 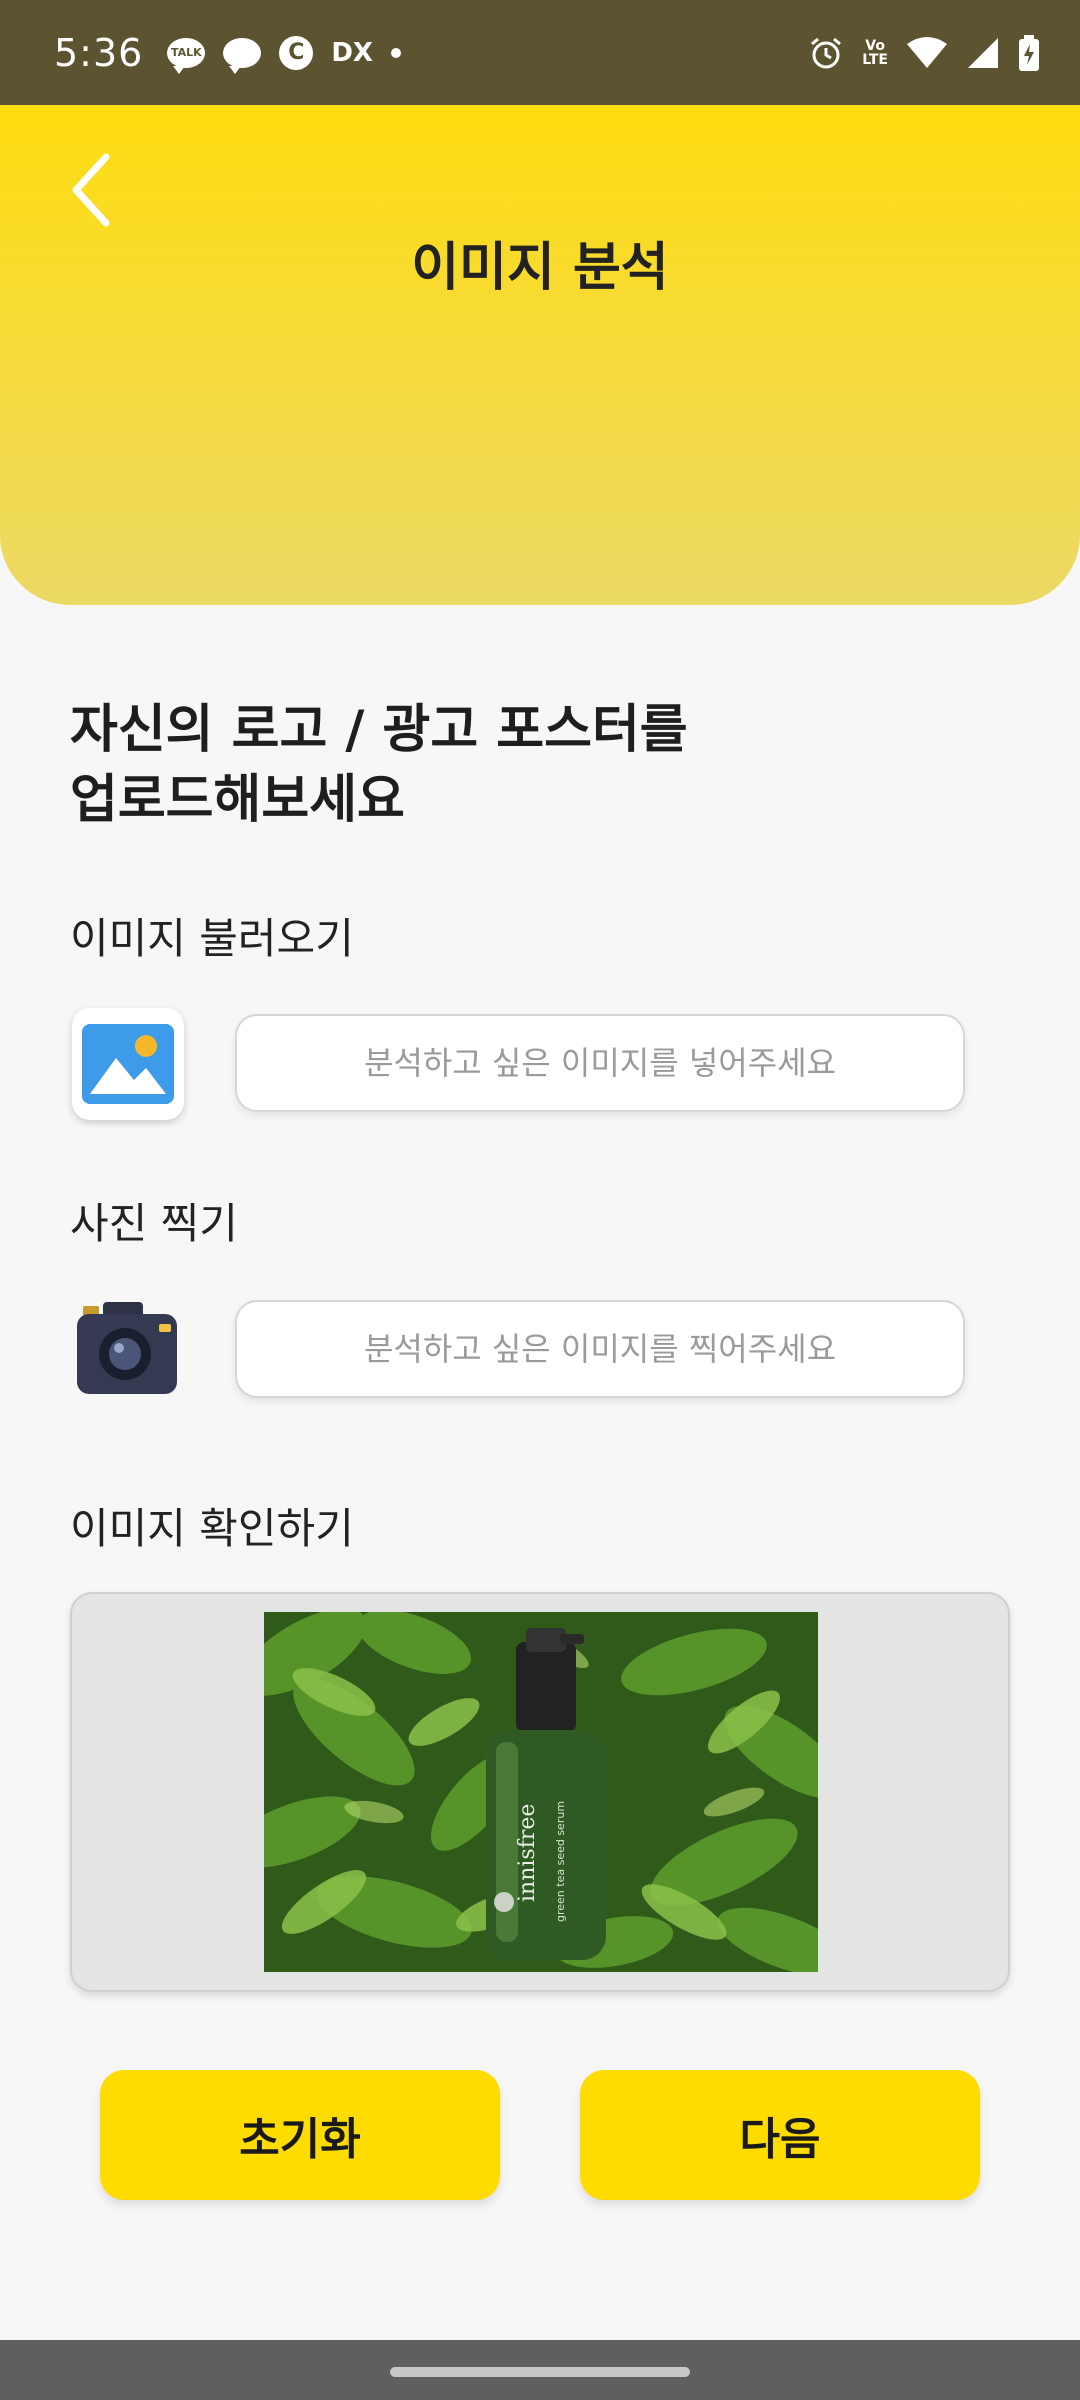 I want to click on upload-heading-line2: 업로드해보세요, so click(x=237, y=800).